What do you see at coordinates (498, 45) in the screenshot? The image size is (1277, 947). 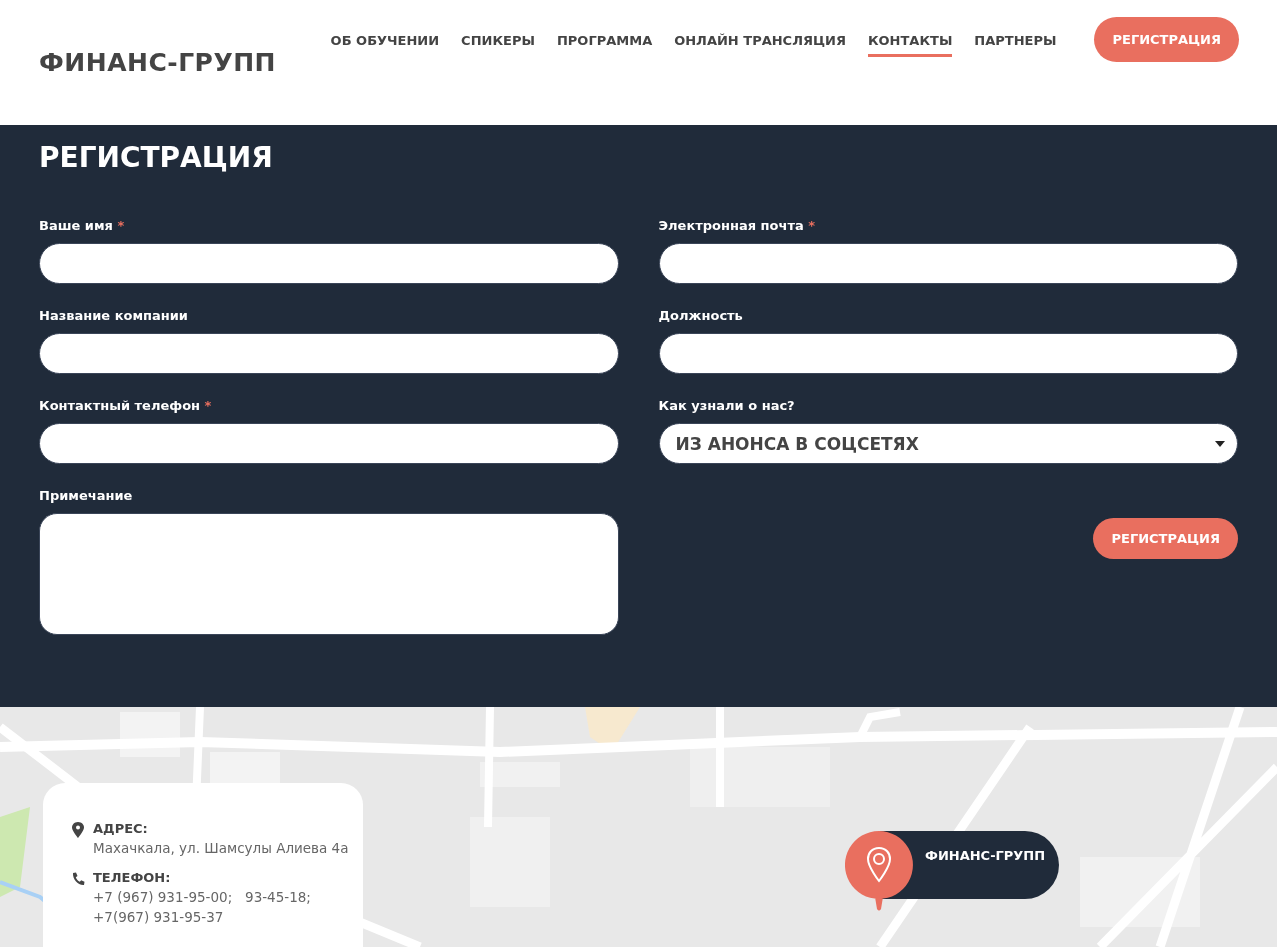 I see `nav-link: СПИКЕРЫ` at bounding box center [498, 45].